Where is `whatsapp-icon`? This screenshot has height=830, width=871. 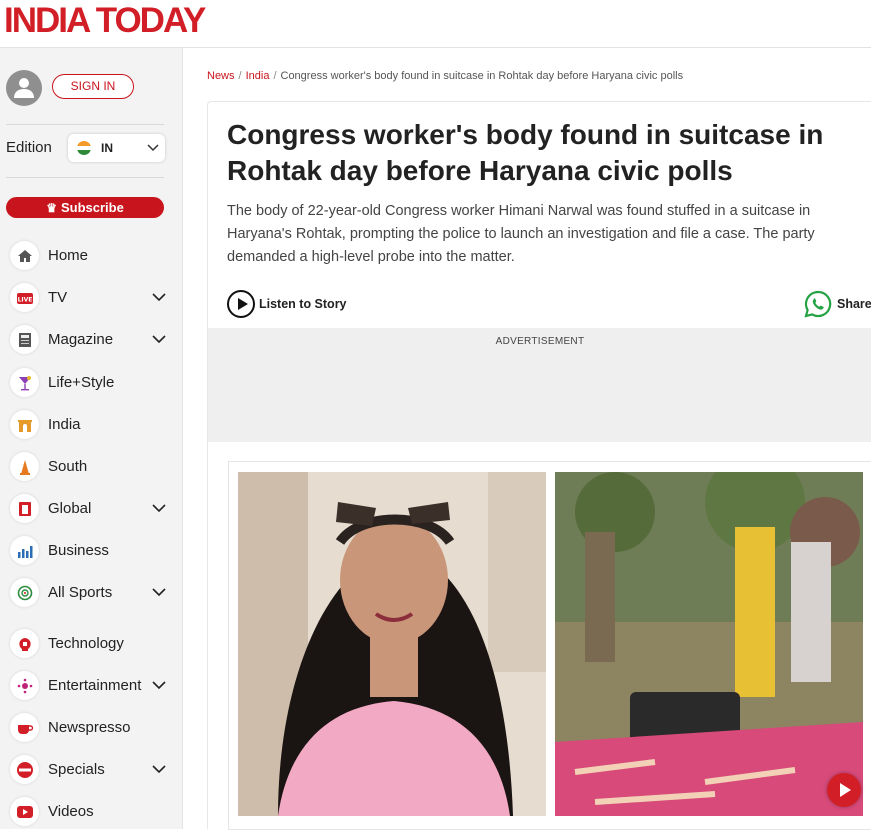 whatsapp-icon is located at coordinates (818, 304).